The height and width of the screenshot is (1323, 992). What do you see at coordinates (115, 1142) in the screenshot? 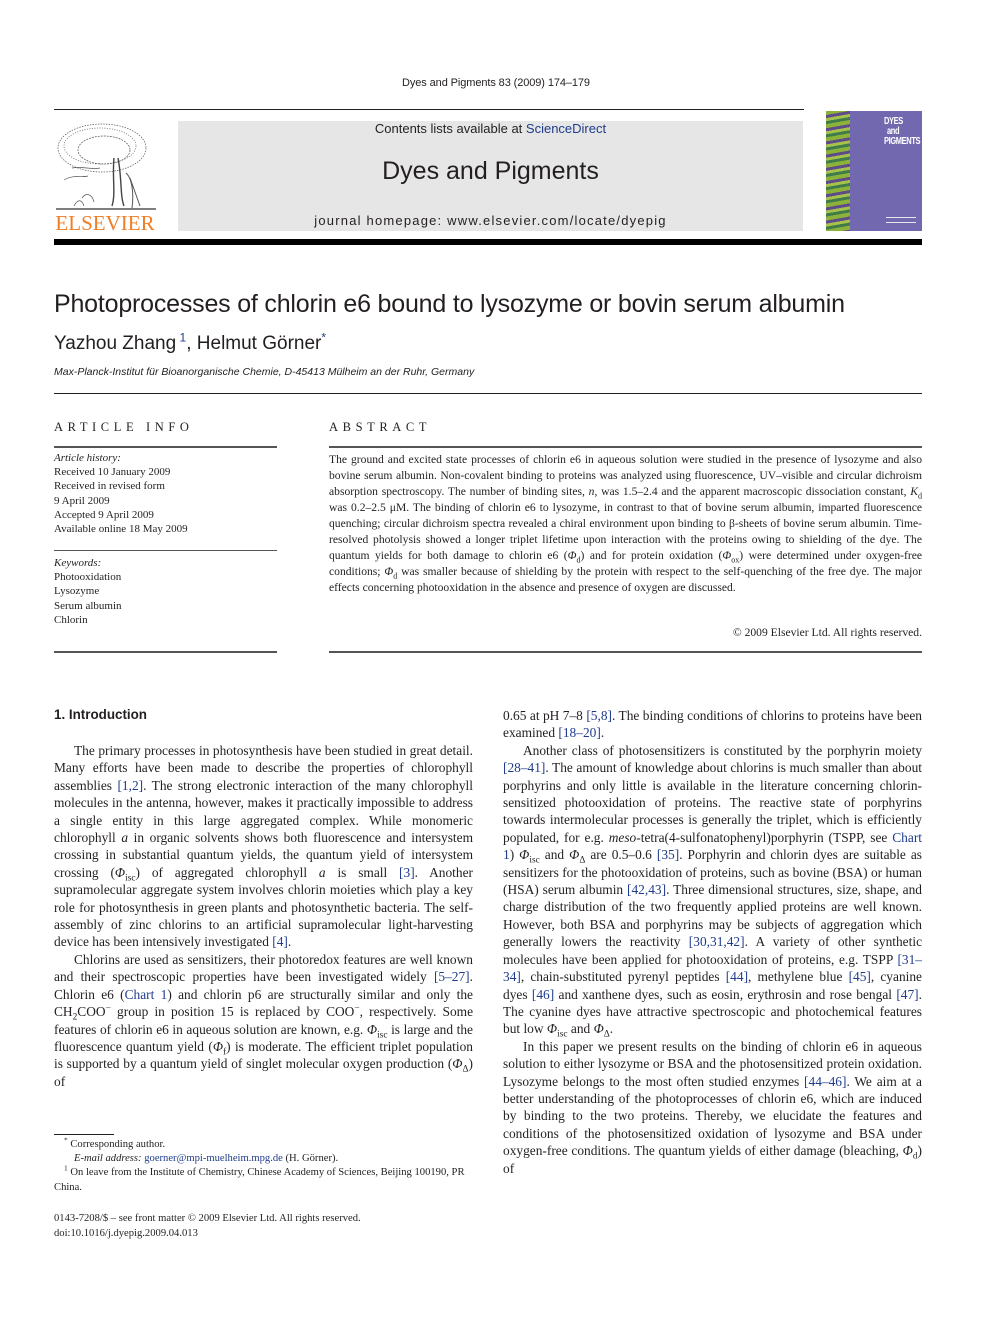
I see `footnote-corresponding: * Corresponding author.` at bounding box center [115, 1142].